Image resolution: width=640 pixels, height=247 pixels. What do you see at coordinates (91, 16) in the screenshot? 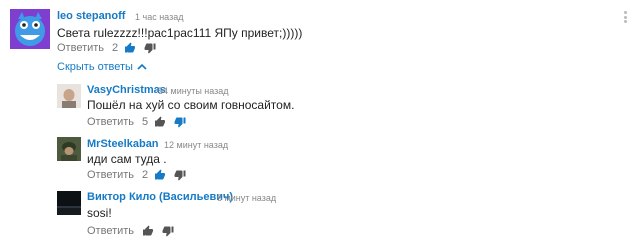
I see `comment-author: leo stepanoff` at bounding box center [91, 16].